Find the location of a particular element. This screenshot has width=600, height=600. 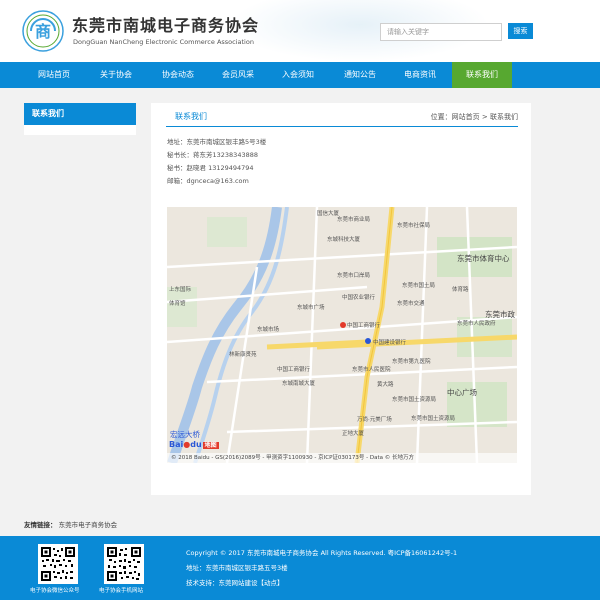

map-label: 中国农业银行 is located at coordinates (359, 298).